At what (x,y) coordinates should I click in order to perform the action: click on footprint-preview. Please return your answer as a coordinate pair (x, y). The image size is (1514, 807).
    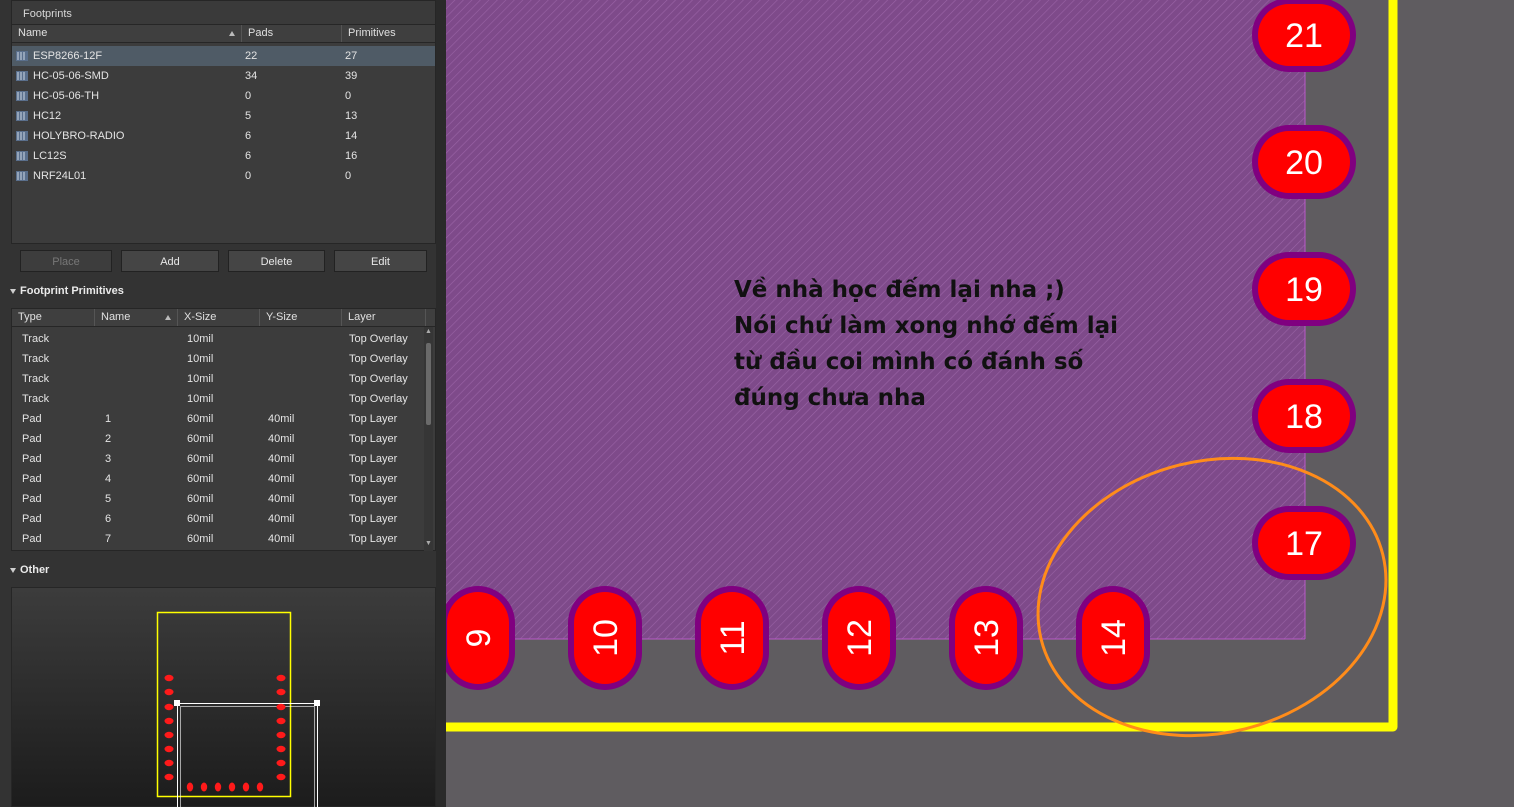
    Looking at the image, I should click on (223, 697).